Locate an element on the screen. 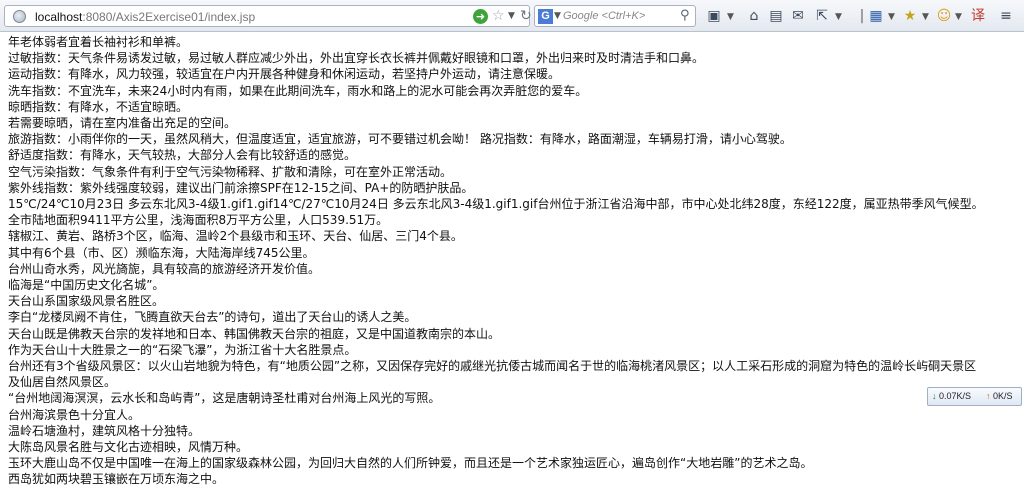 The height and width of the screenshot is (501, 1024). text-line: 其中有6个县（市、区）濒临东海，大陆海岸线745公里。 is located at coordinates (161, 252).